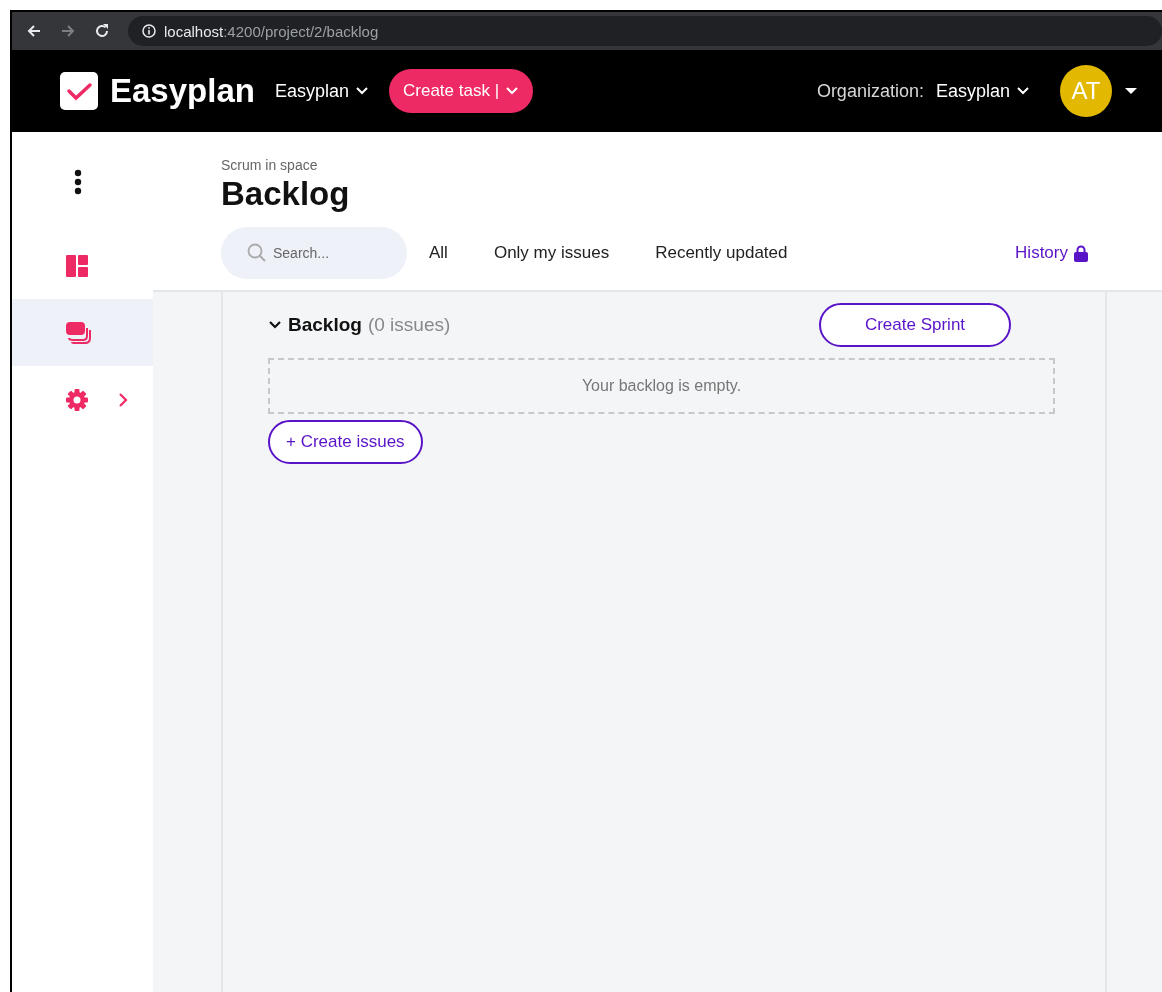 The height and width of the screenshot is (992, 1162). Describe the element at coordinates (271, 31) in the screenshot. I see `url-text: localhost:4200/project/2/backlog` at that location.